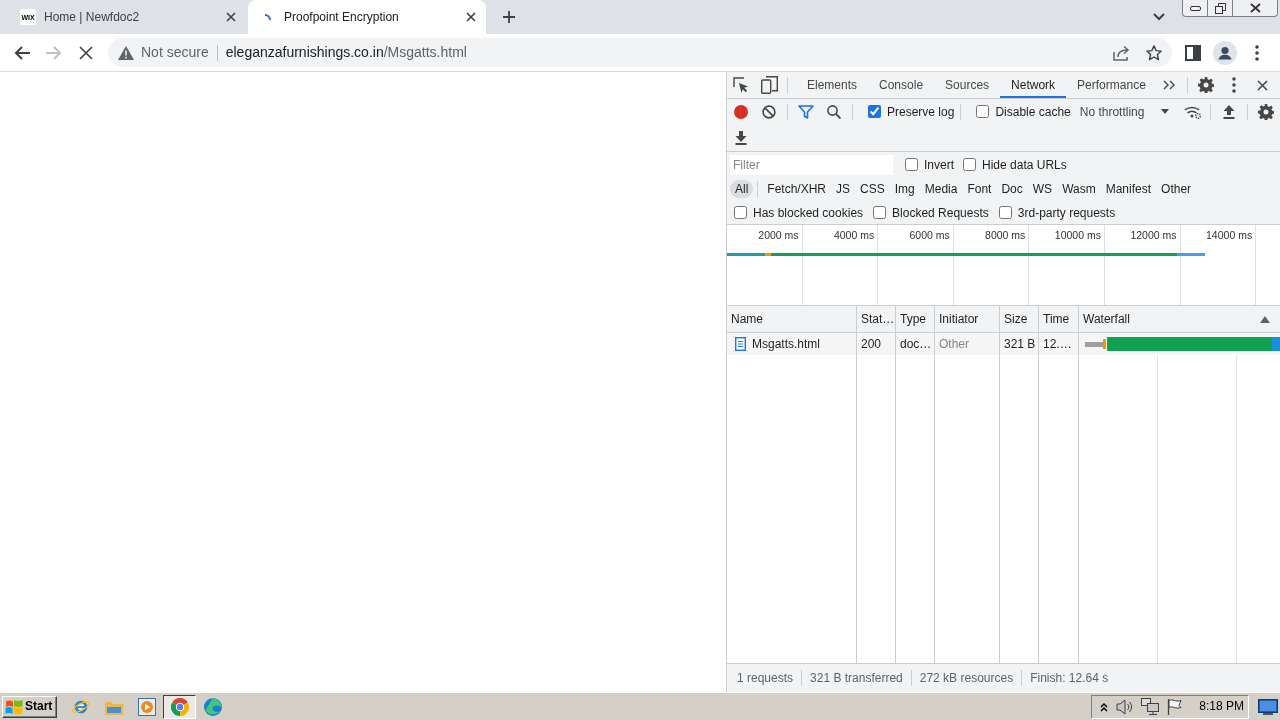 Image resolution: width=1280 pixels, height=720 pixels. I want to click on clock-time: 8:18 PM, so click(1221, 706).